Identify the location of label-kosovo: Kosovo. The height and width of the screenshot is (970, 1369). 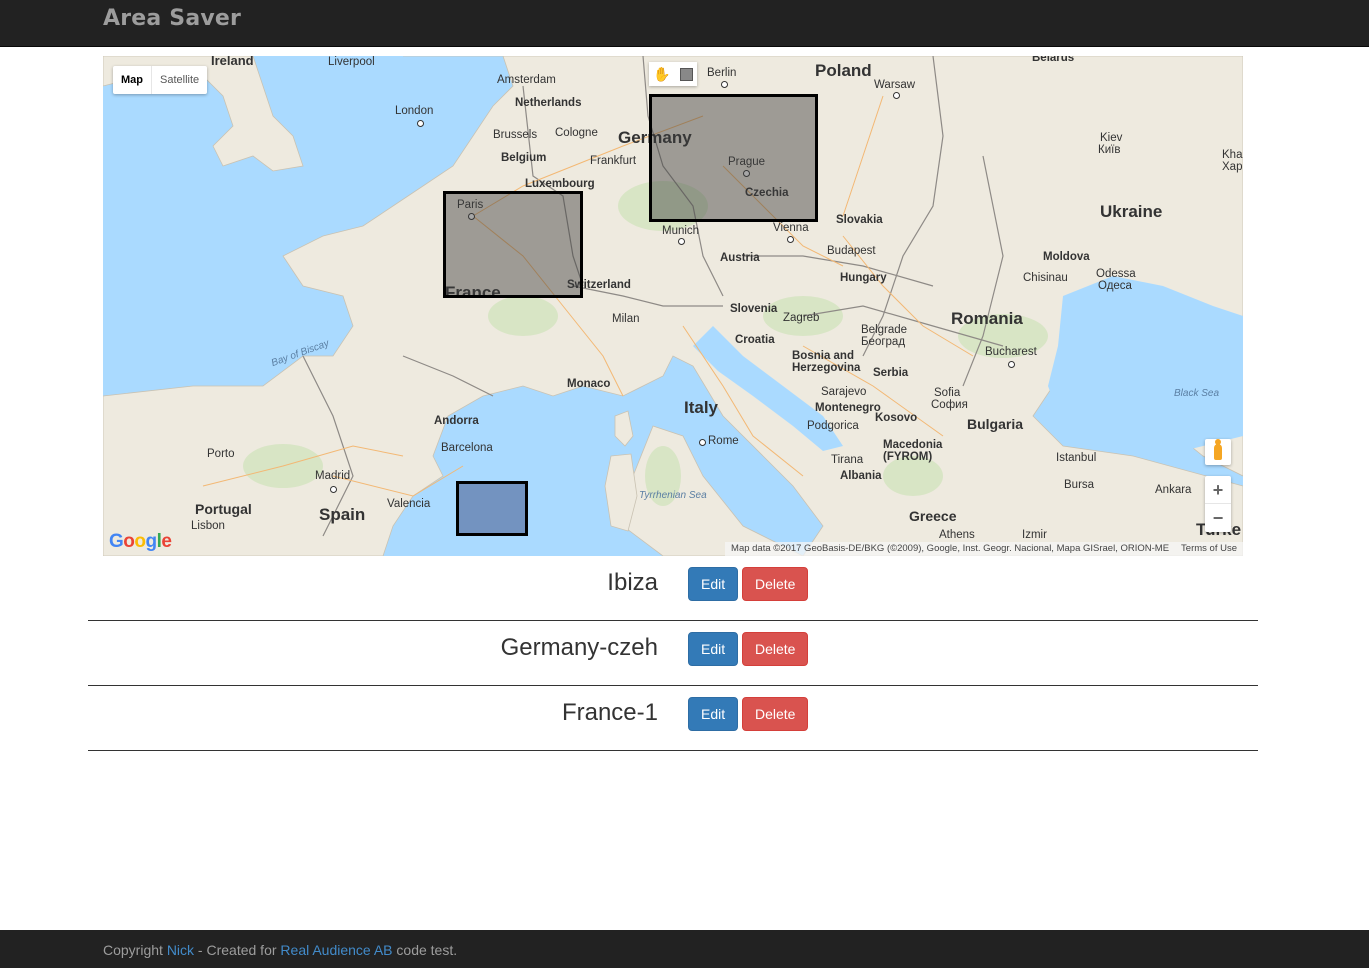
(896, 418).